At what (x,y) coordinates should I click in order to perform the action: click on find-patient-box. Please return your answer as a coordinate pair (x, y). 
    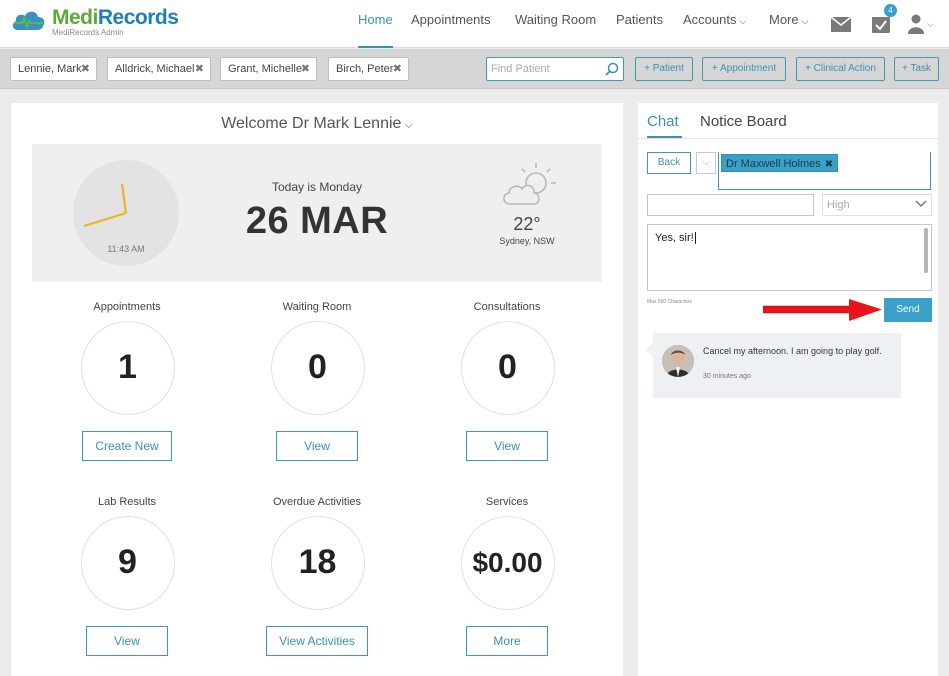
    Looking at the image, I should click on (555, 69).